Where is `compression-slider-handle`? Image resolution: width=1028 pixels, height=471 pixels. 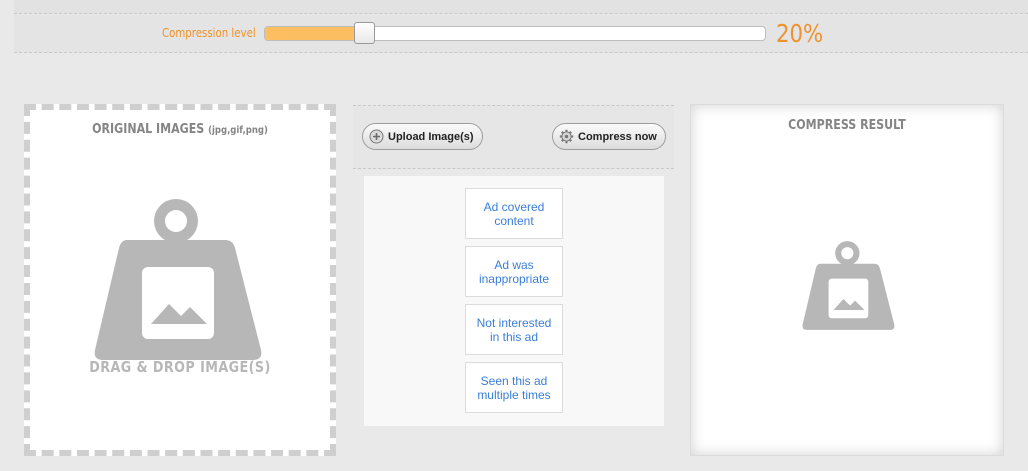
compression-slider-handle is located at coordinates (364, 33).